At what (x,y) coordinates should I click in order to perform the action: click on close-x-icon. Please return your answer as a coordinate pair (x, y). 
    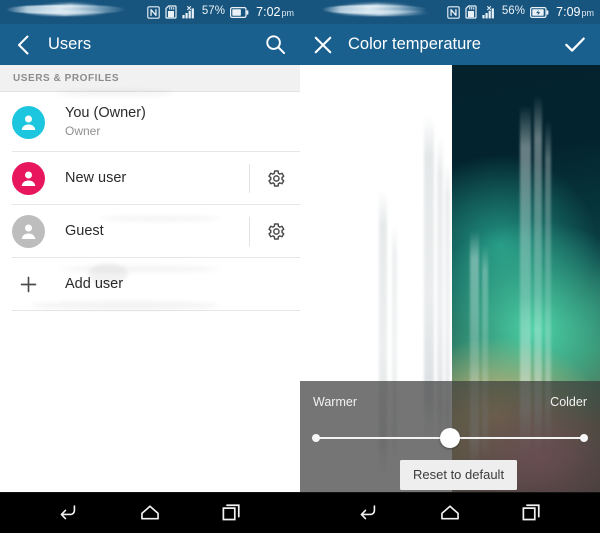
    Looking at the image, I should click on (323, 45).